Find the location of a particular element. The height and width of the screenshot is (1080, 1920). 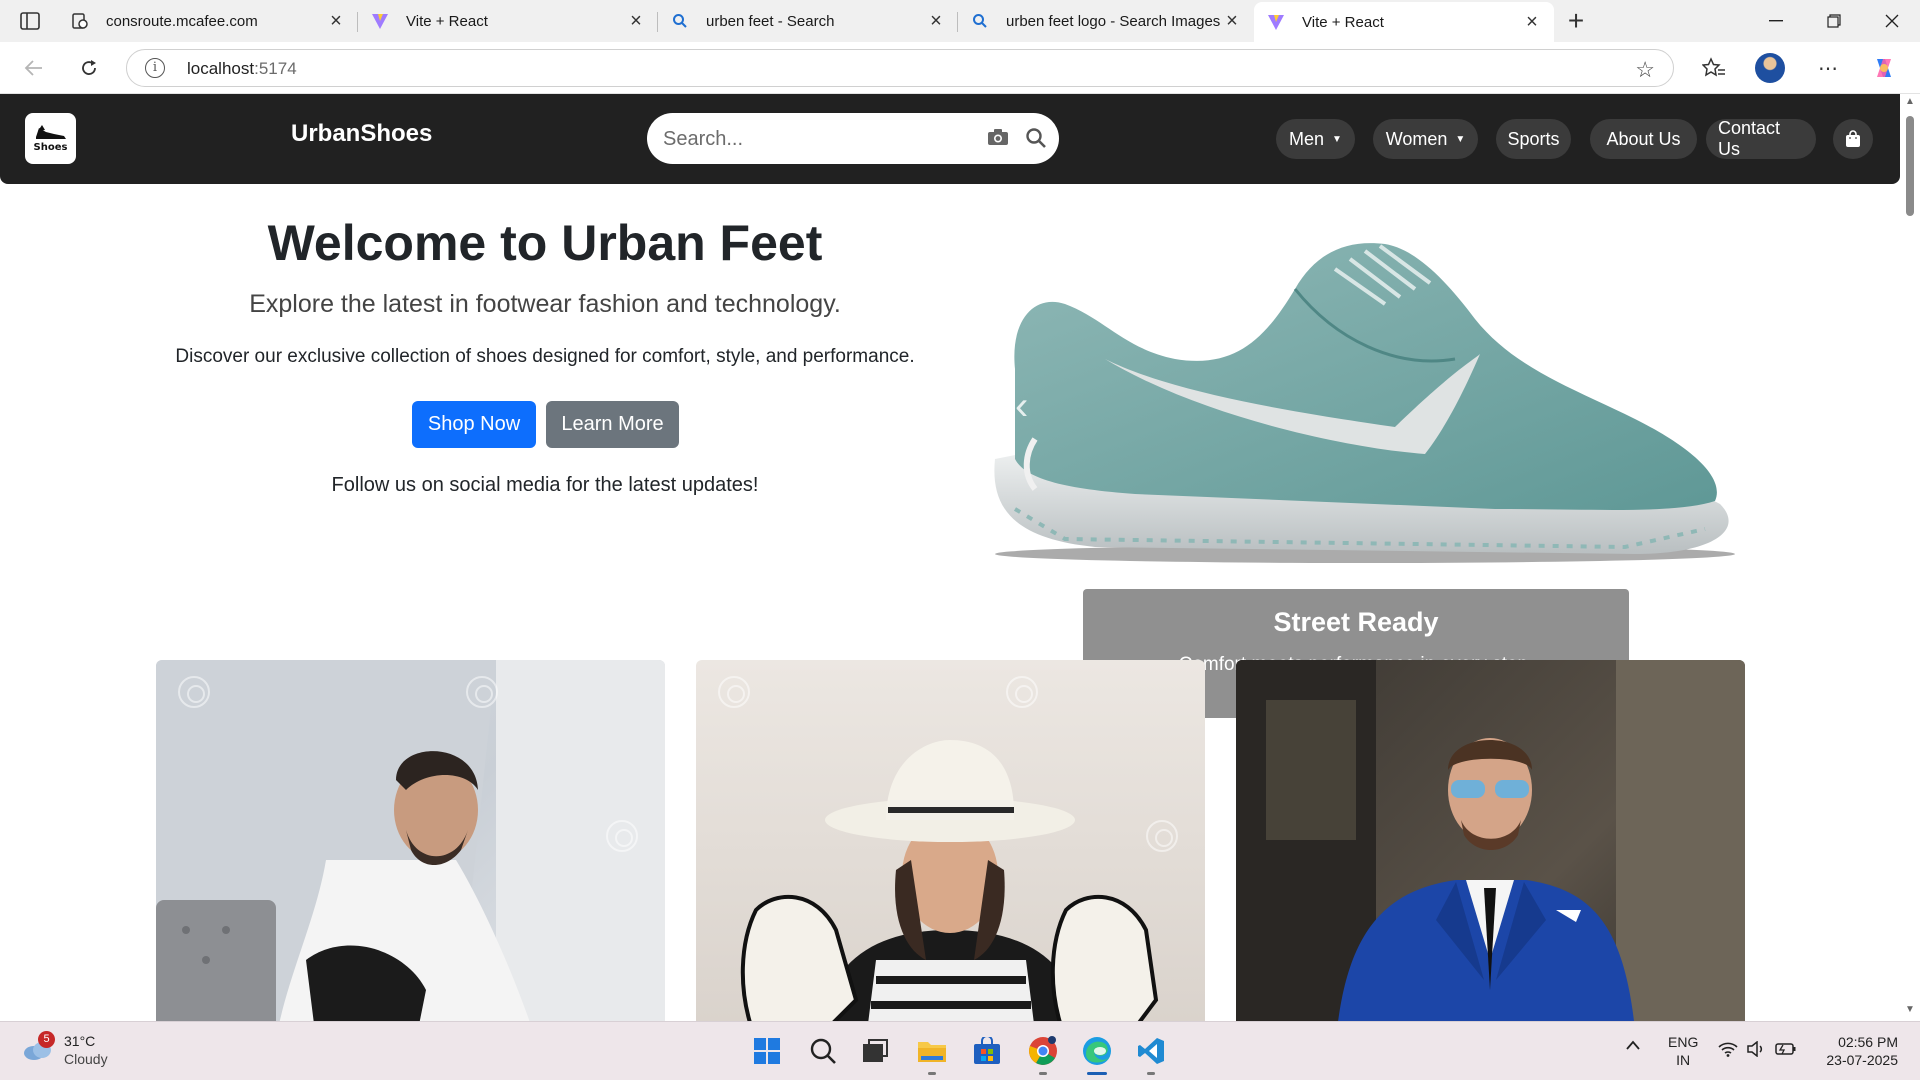

edge-icon is located at coordinates (1097, 1051).